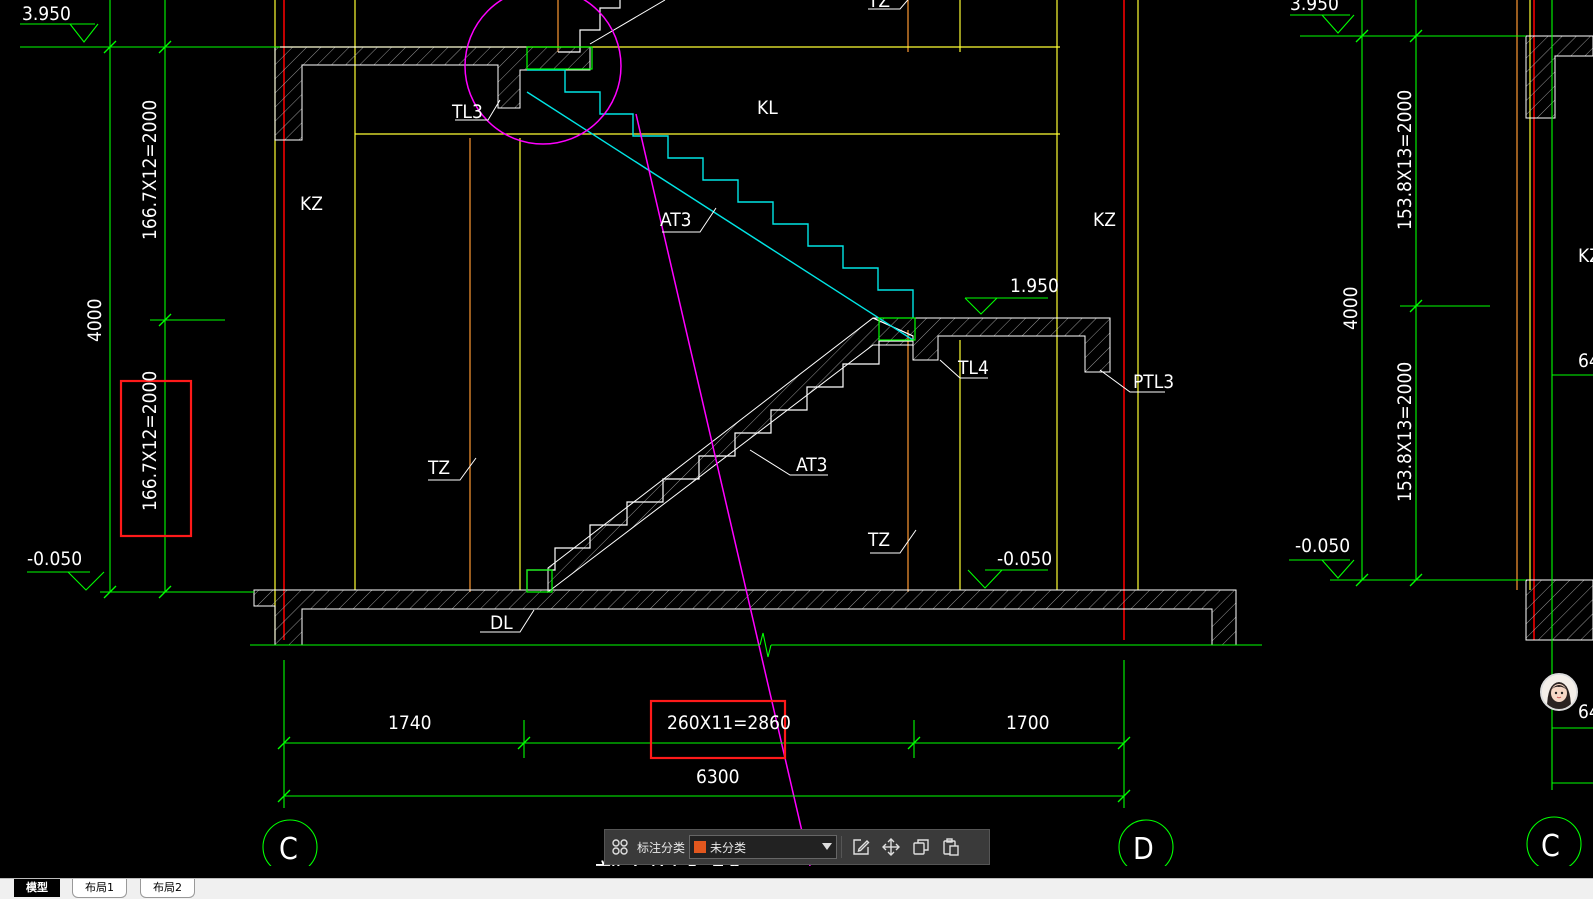 This screenshot has width=1593, height=899. I want to click on dim-total: 6300, so click(718, 777).